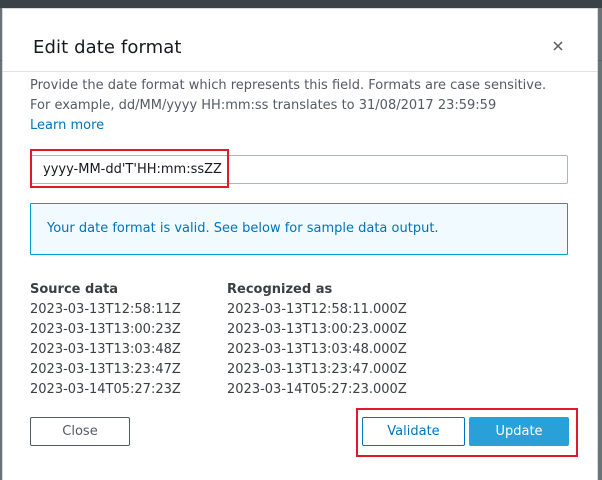  Describe the element at coordinates (413, 431) in the screenshot. I see `validate-button: Validate` at that location.